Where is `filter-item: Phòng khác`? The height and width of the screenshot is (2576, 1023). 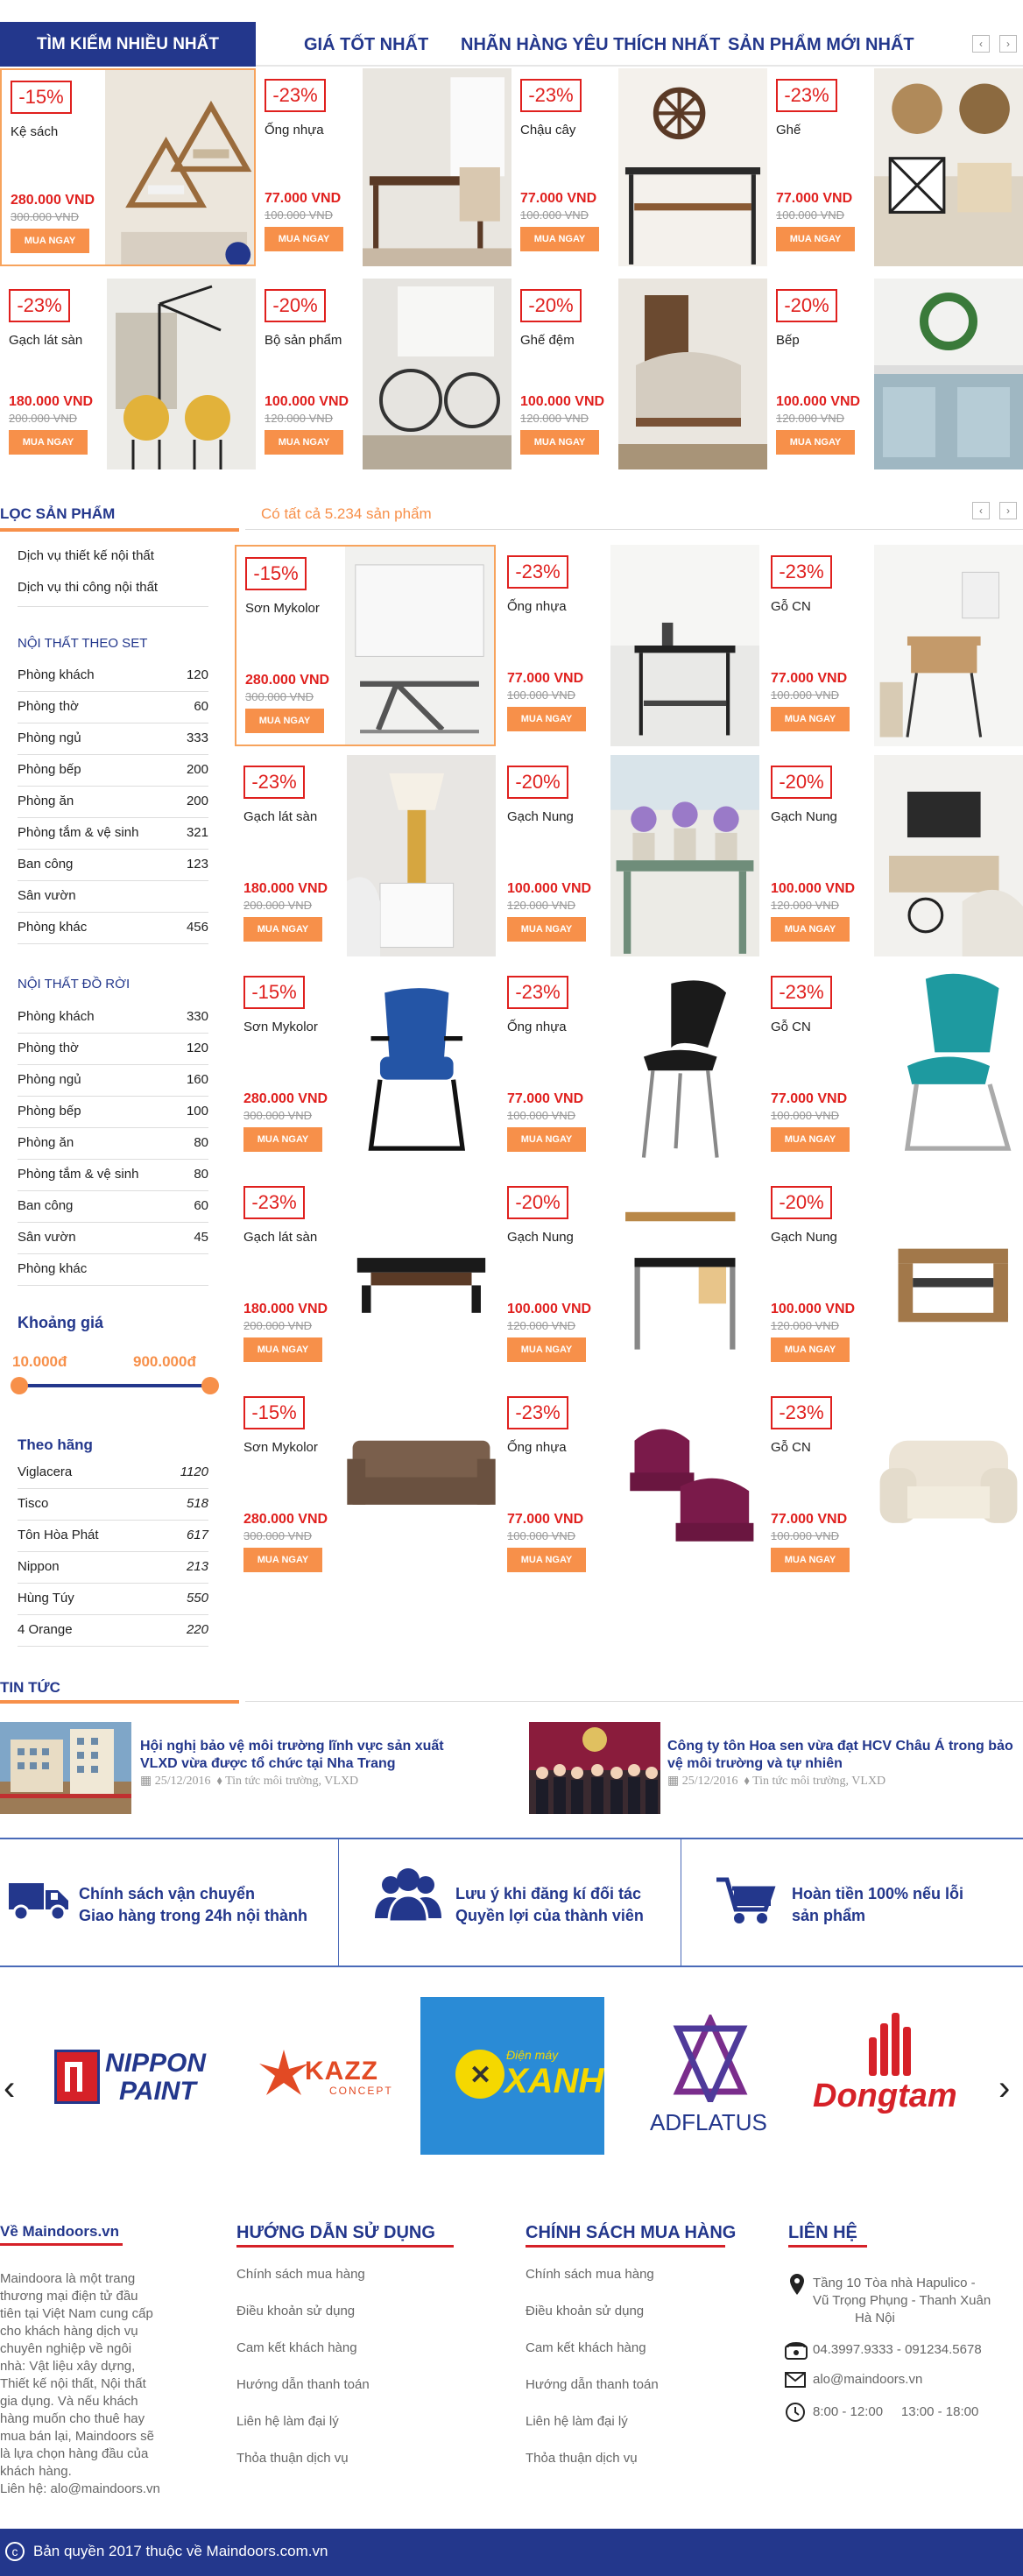
filter-item: Phòng khác is located at coordinates (113, 1270).